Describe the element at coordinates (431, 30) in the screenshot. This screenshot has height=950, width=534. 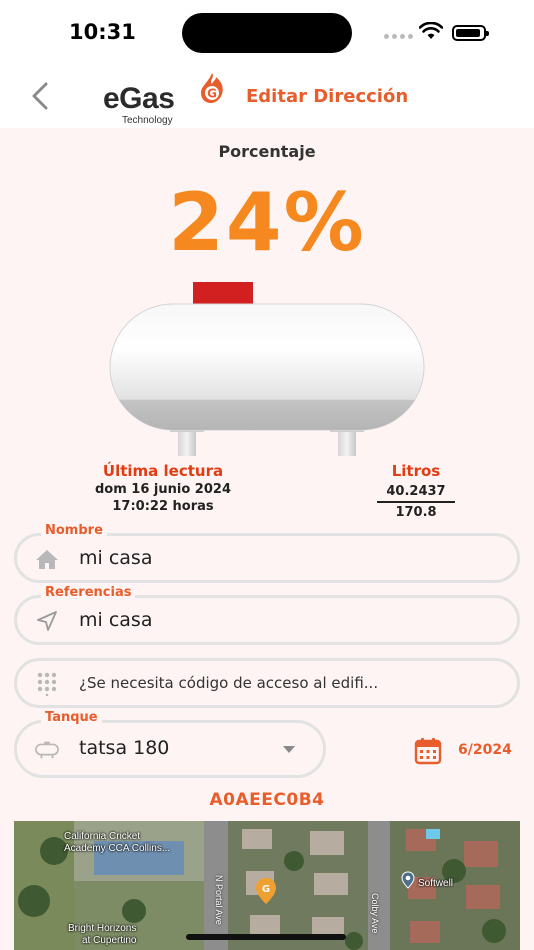
I see `wifi-icon` at that location.